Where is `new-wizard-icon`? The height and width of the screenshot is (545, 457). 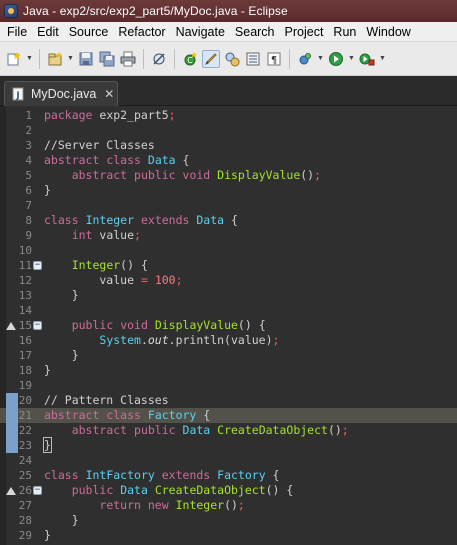 new-wizard-icon is located at coordinates (14, 59).